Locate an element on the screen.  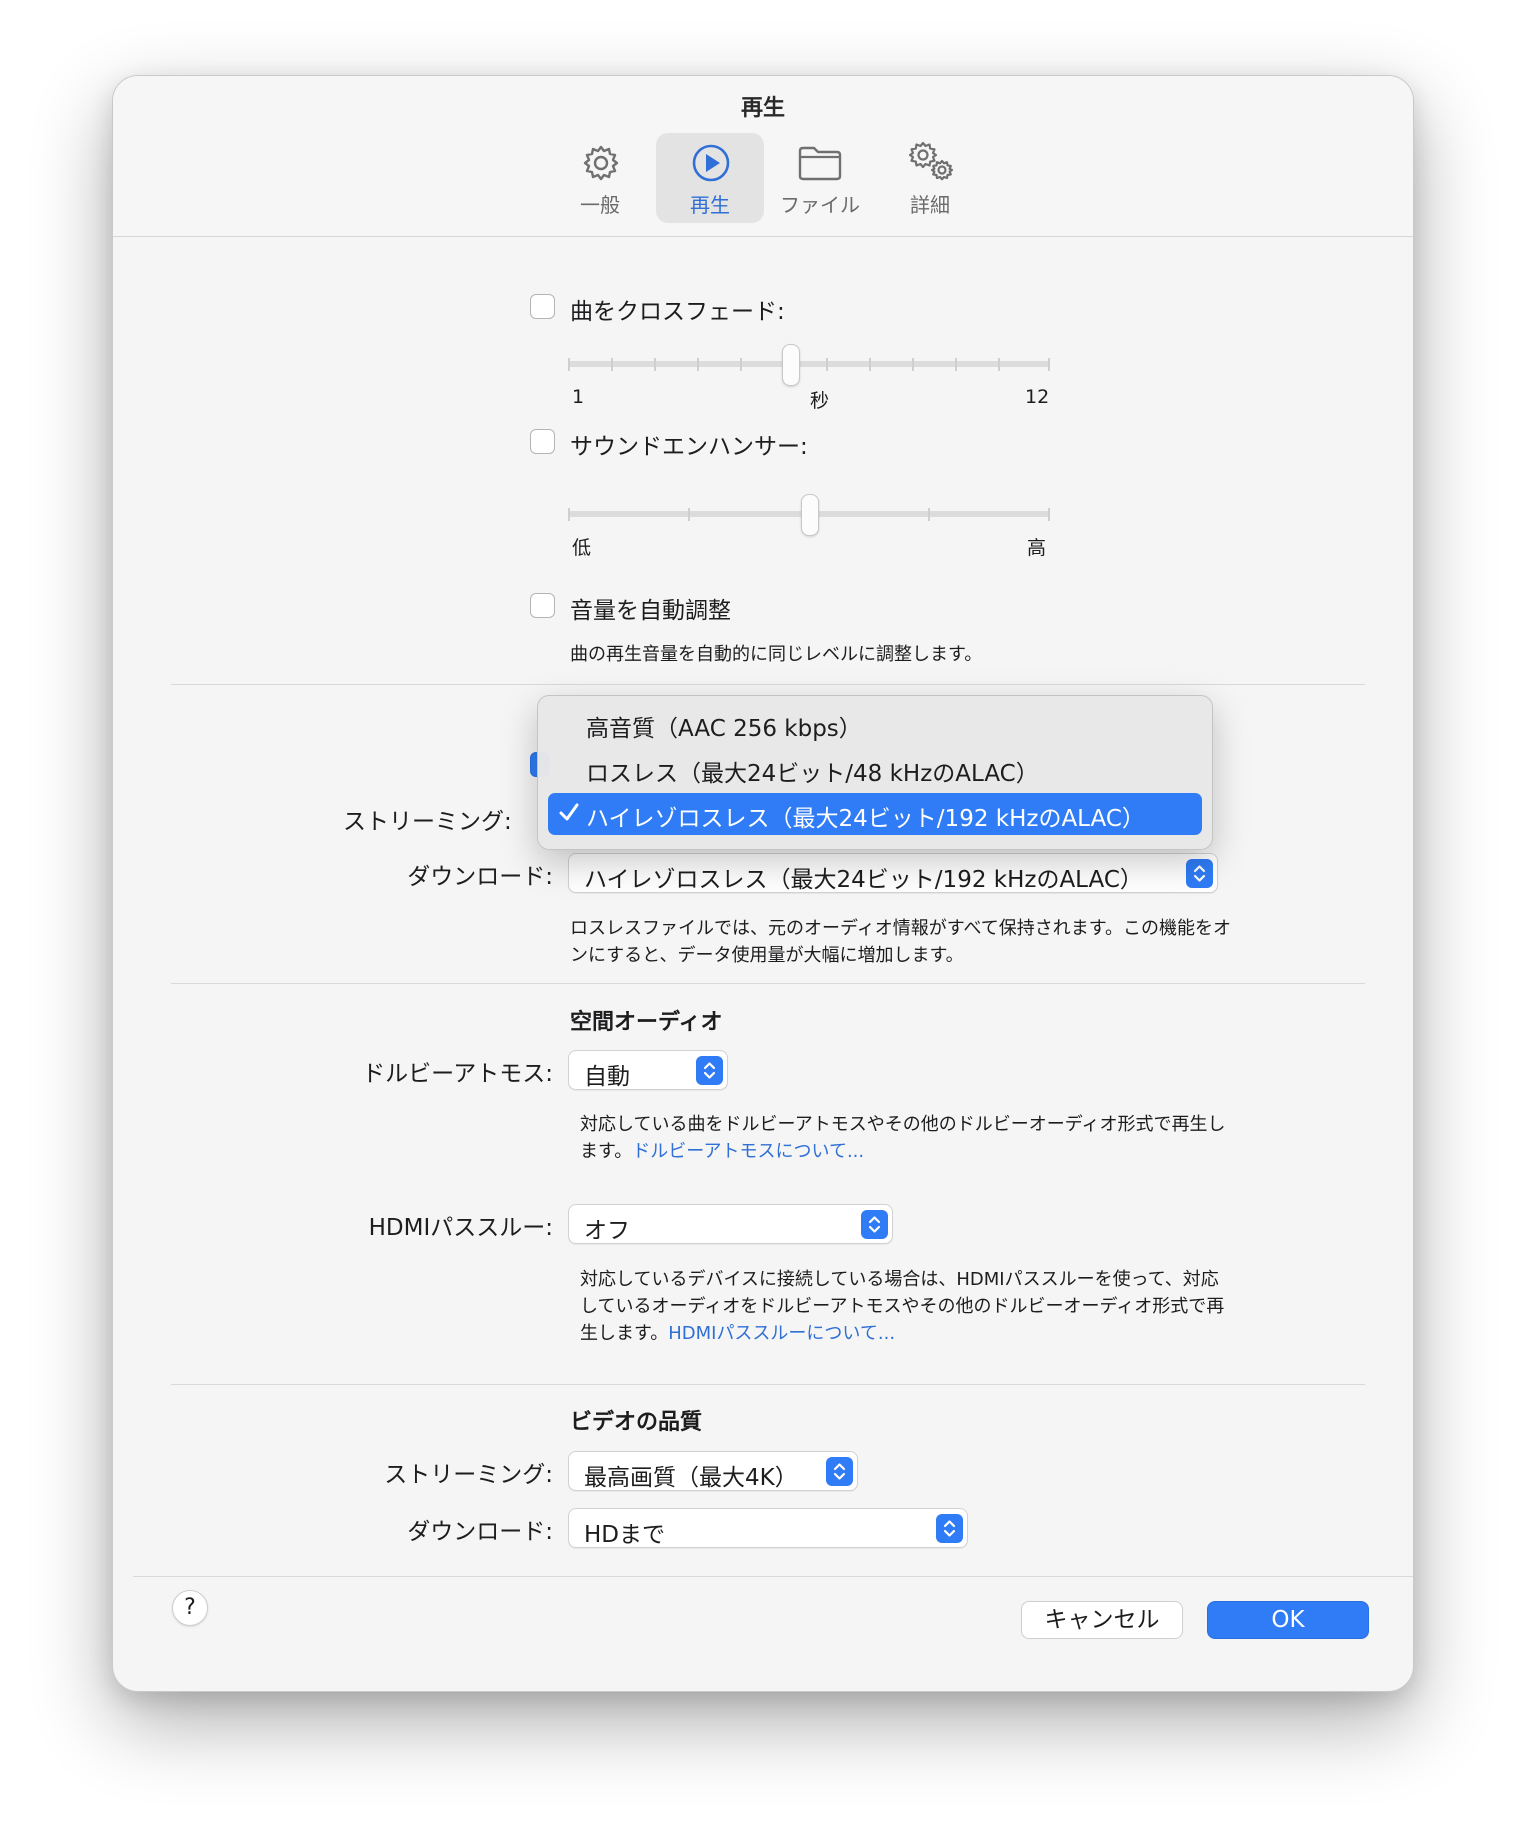
ok-button: OK is located at coordinates (1288, 1620).